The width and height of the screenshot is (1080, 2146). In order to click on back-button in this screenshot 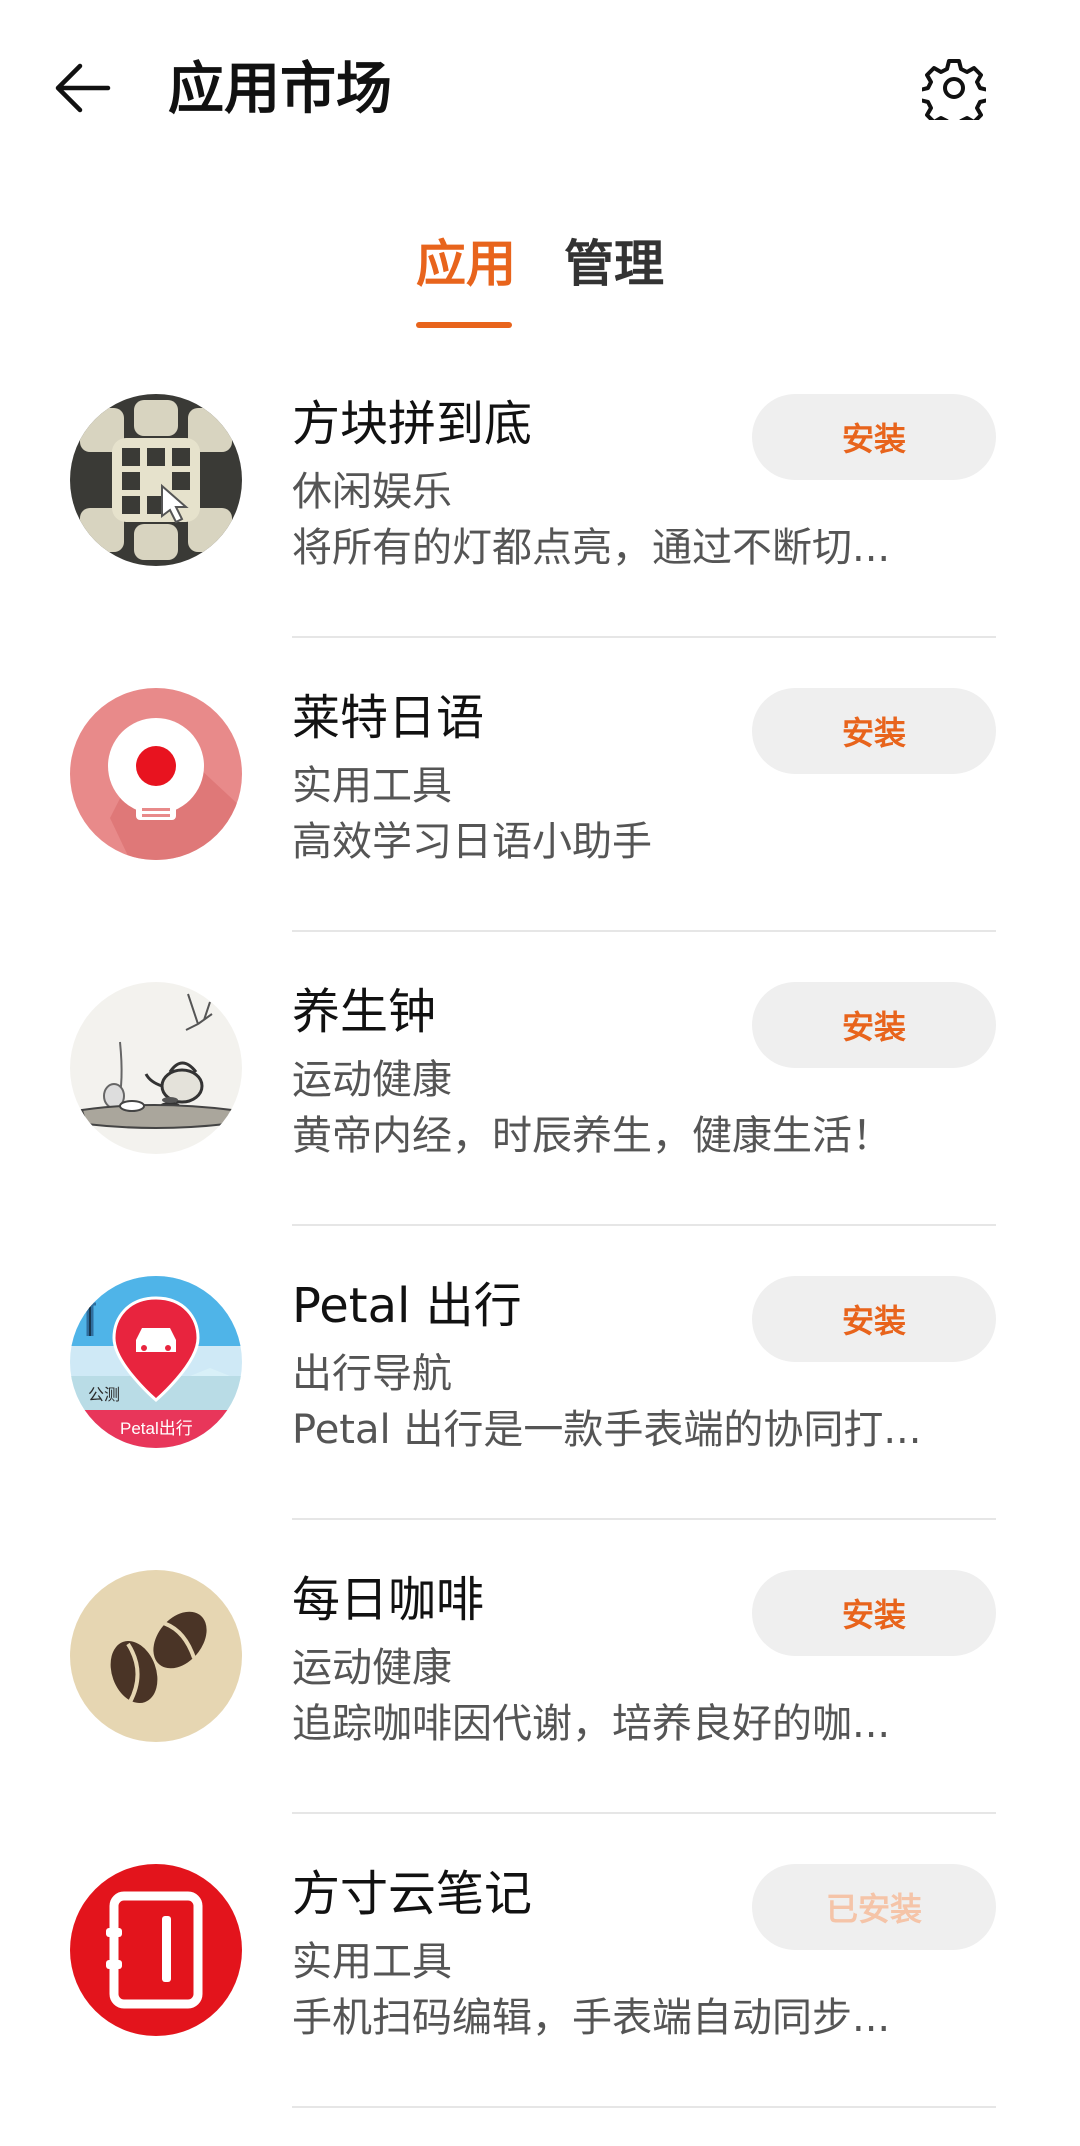, I will do `click(82, 88)`.